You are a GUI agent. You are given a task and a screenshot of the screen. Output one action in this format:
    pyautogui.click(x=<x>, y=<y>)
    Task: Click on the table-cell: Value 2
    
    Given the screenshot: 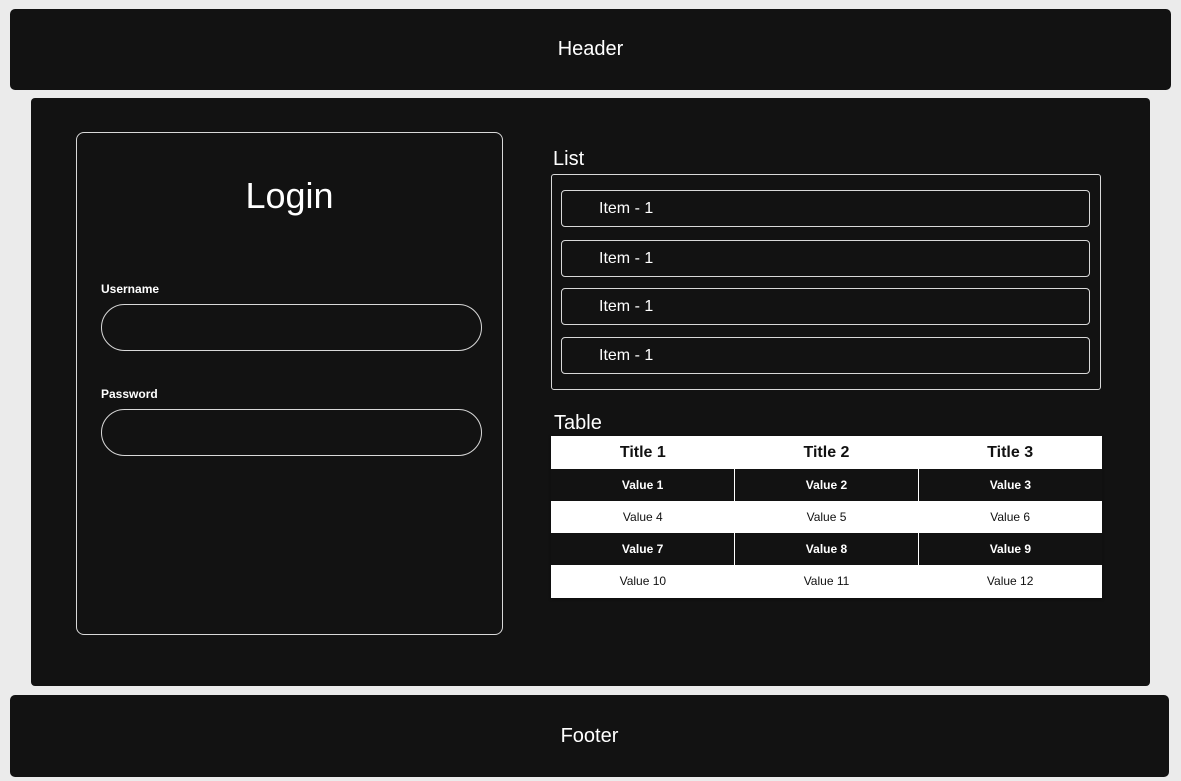 What is the action you would take?
    pyautogui.click(x=826, y=485)
    